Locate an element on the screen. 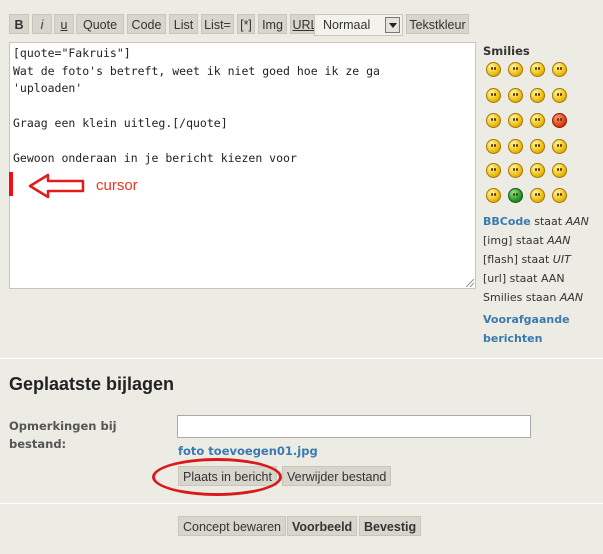  smiley-arrow-icon is located at coordinates (559, 170).